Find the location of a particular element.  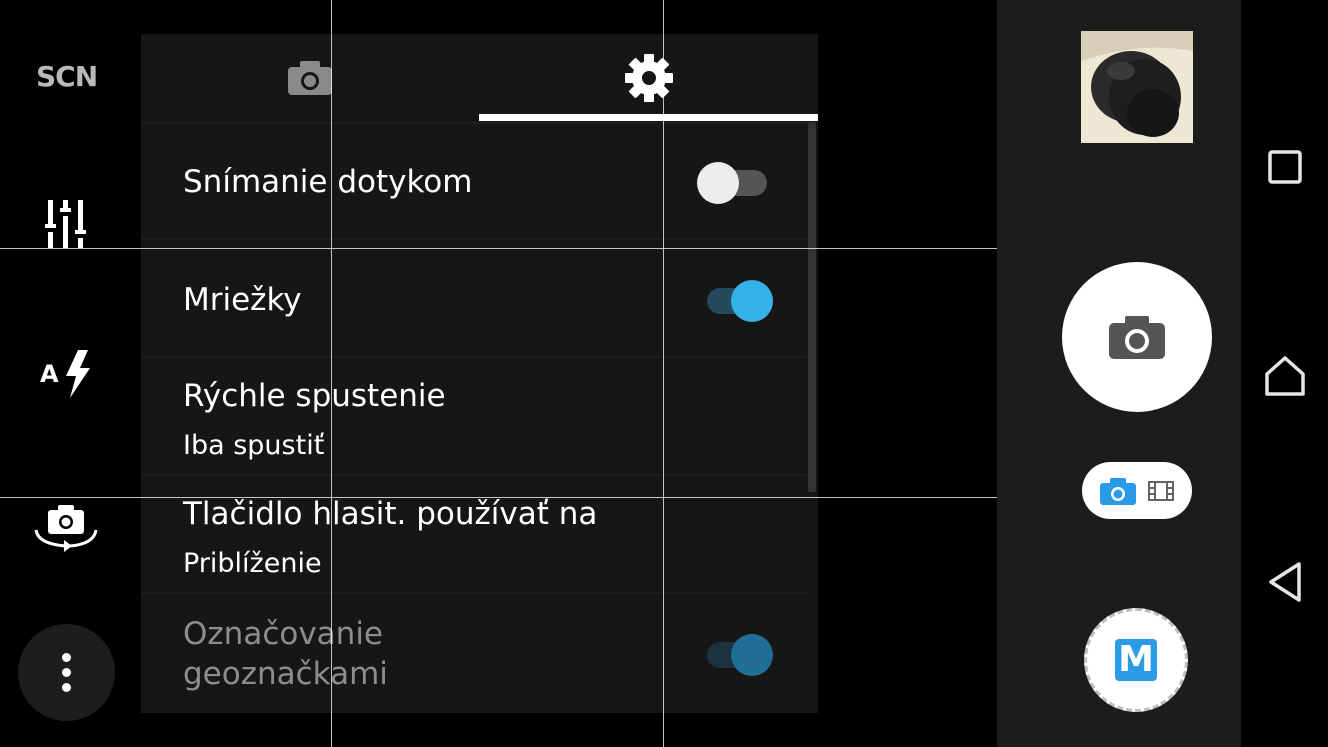

navigation-bar is located at coordinates (1284, 373).